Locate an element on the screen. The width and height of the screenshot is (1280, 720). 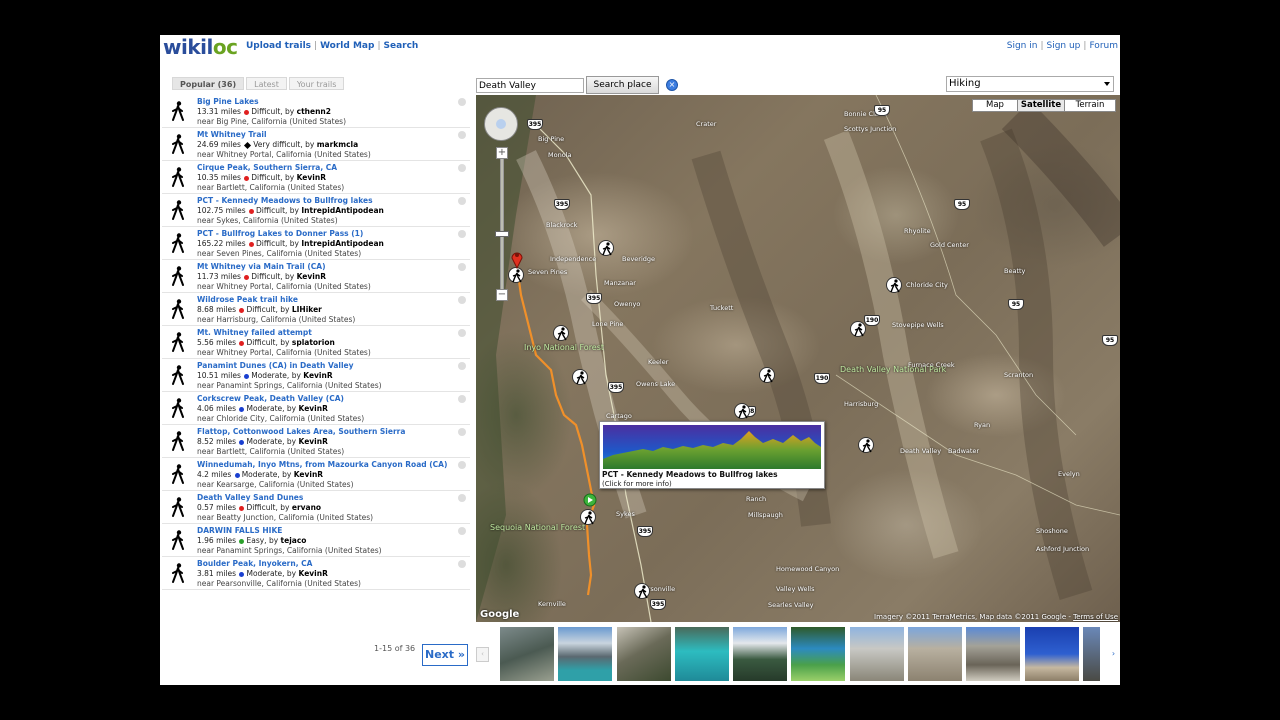
next-page-button: Next » is located at coordinates (445, 655).